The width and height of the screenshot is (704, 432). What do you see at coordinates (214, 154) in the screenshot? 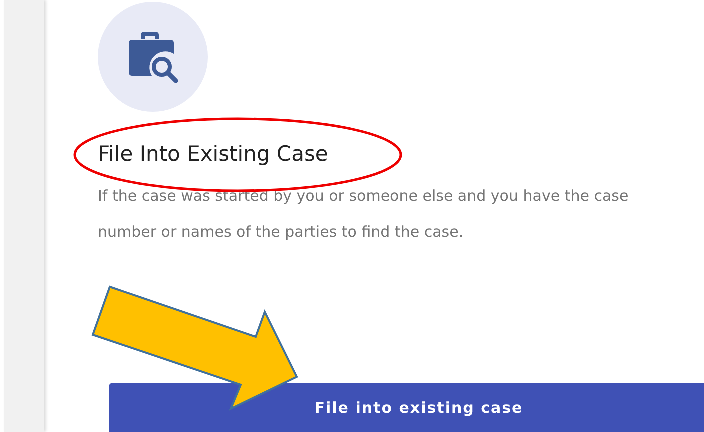
I see `card-title: File Into Existing Case` at bounding box center [214, 154].